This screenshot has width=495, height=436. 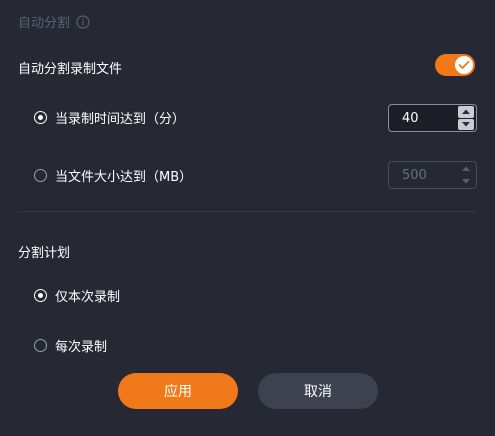 I want to click on radio-plan-this-recording: 仅本次录制, so click(x=77, y=295).